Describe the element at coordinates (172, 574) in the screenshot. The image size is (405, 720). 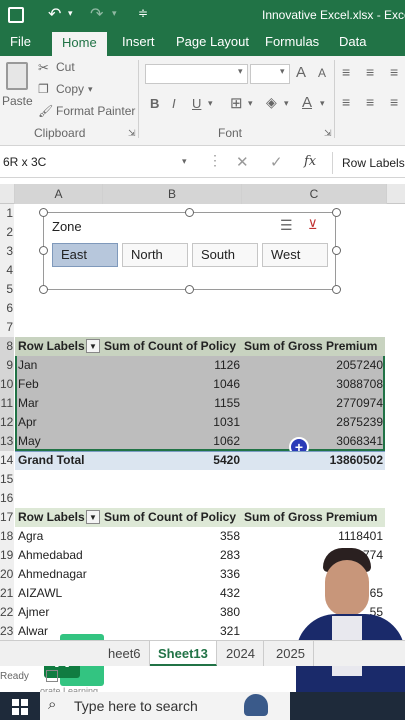
I see `pivot-row-count: 336` at that location.